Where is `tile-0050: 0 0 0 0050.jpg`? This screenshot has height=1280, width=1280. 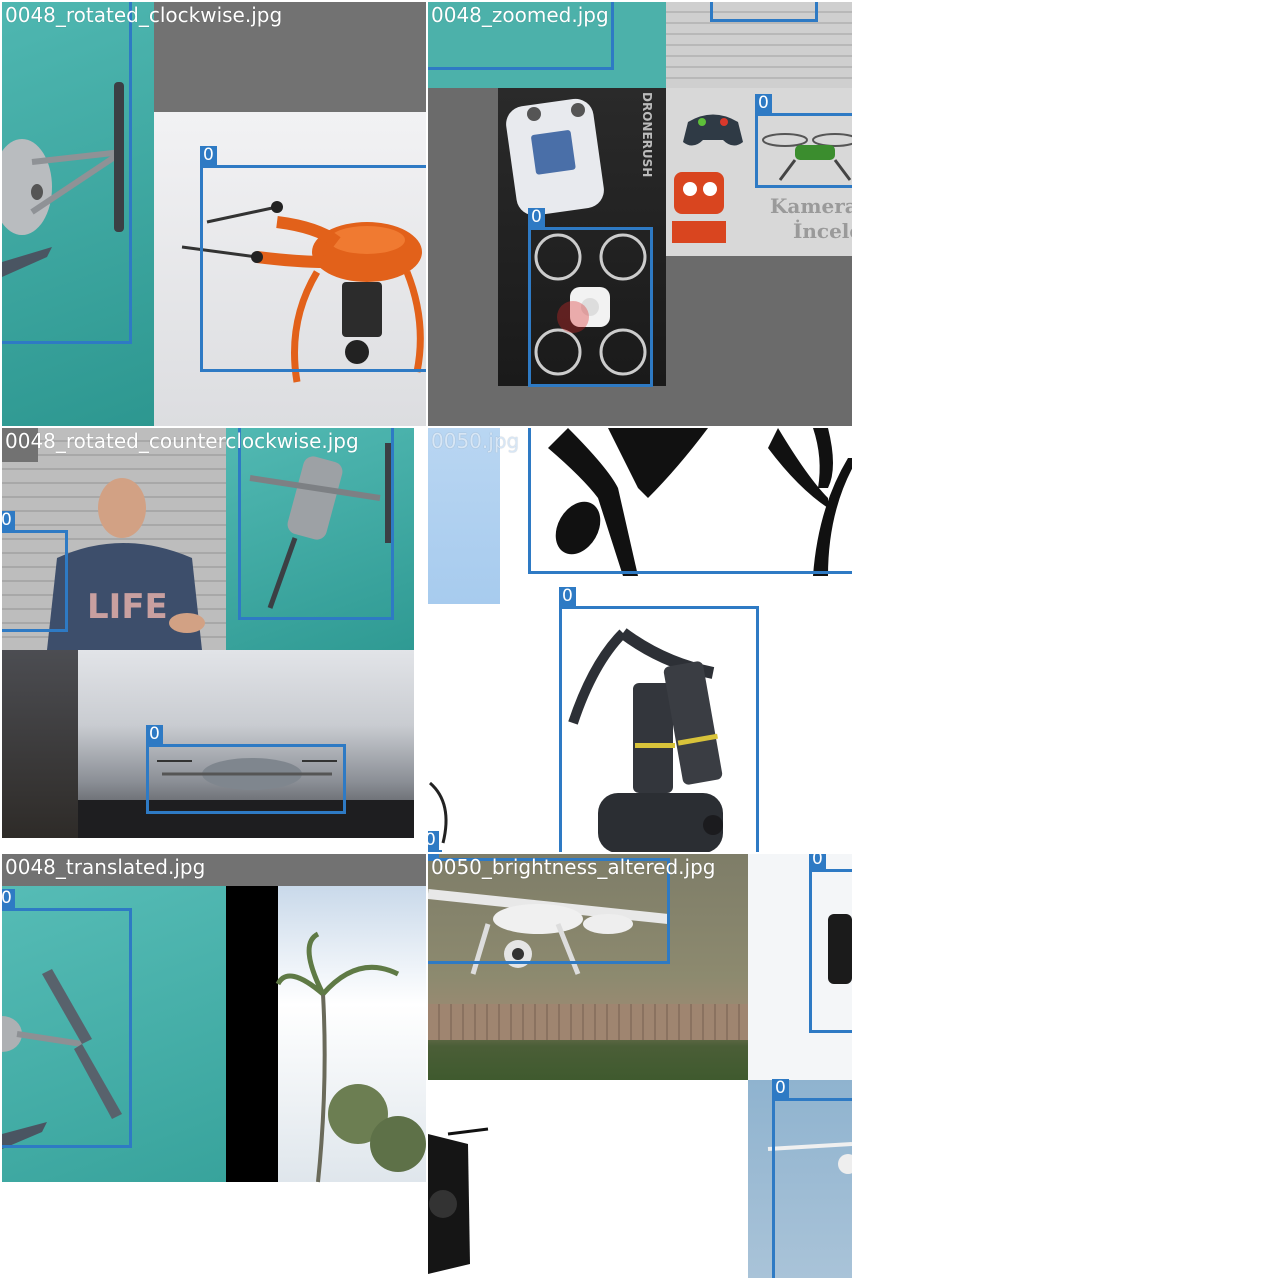 tile-0050: 0 0 0 0050.jpg is located at coordinates (640, 640).